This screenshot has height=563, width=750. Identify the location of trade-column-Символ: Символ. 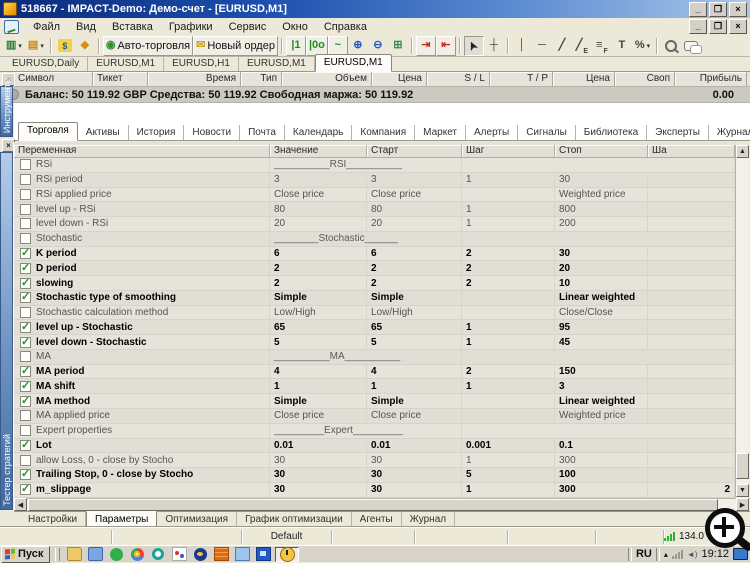
(53, 79).